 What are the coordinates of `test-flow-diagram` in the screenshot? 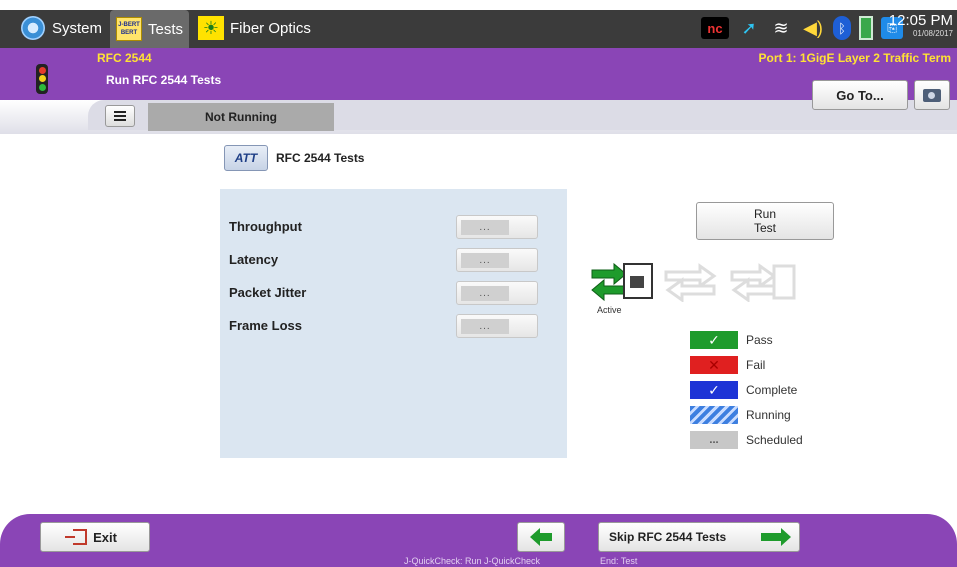 It's located at (693, 282).